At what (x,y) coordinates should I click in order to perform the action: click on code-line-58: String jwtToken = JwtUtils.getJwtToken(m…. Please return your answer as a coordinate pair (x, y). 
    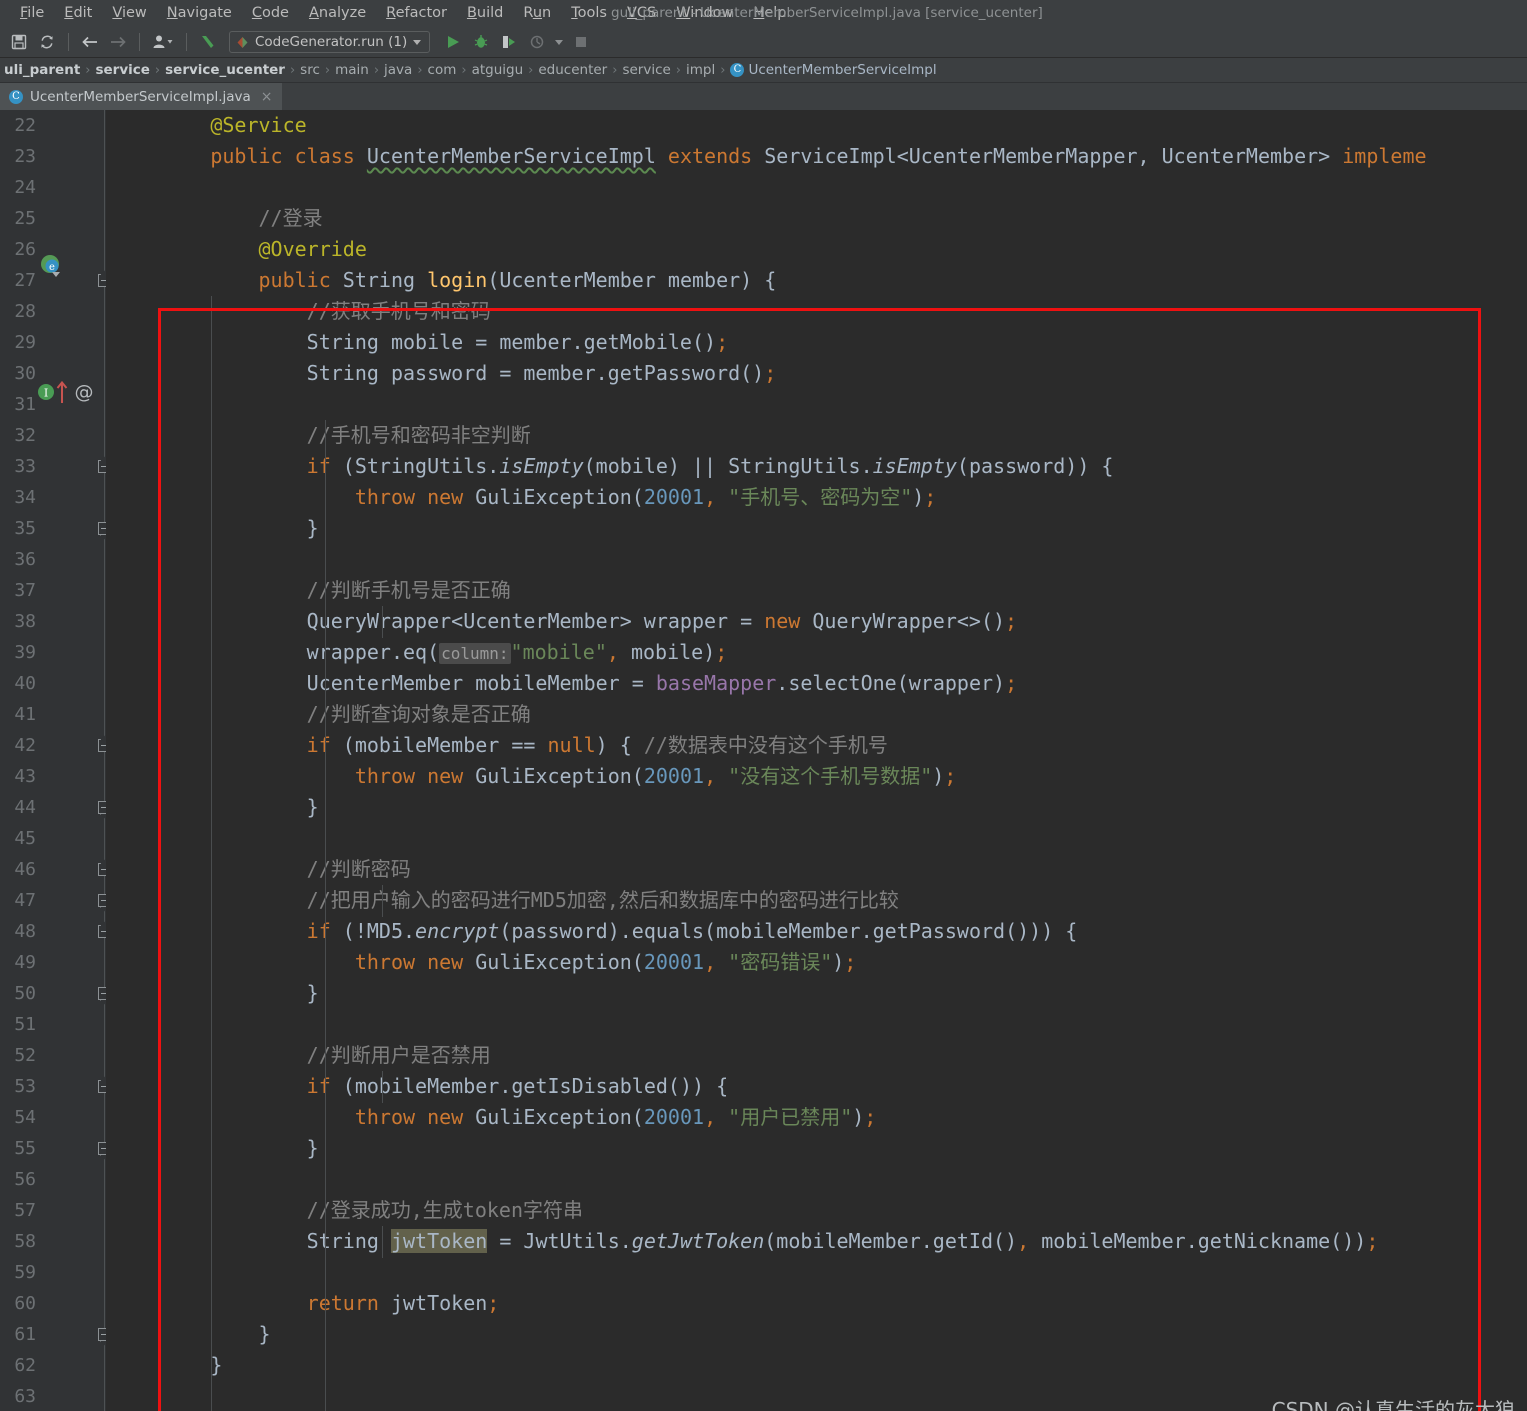
    Looking at the image, I should click on (816, 1241).